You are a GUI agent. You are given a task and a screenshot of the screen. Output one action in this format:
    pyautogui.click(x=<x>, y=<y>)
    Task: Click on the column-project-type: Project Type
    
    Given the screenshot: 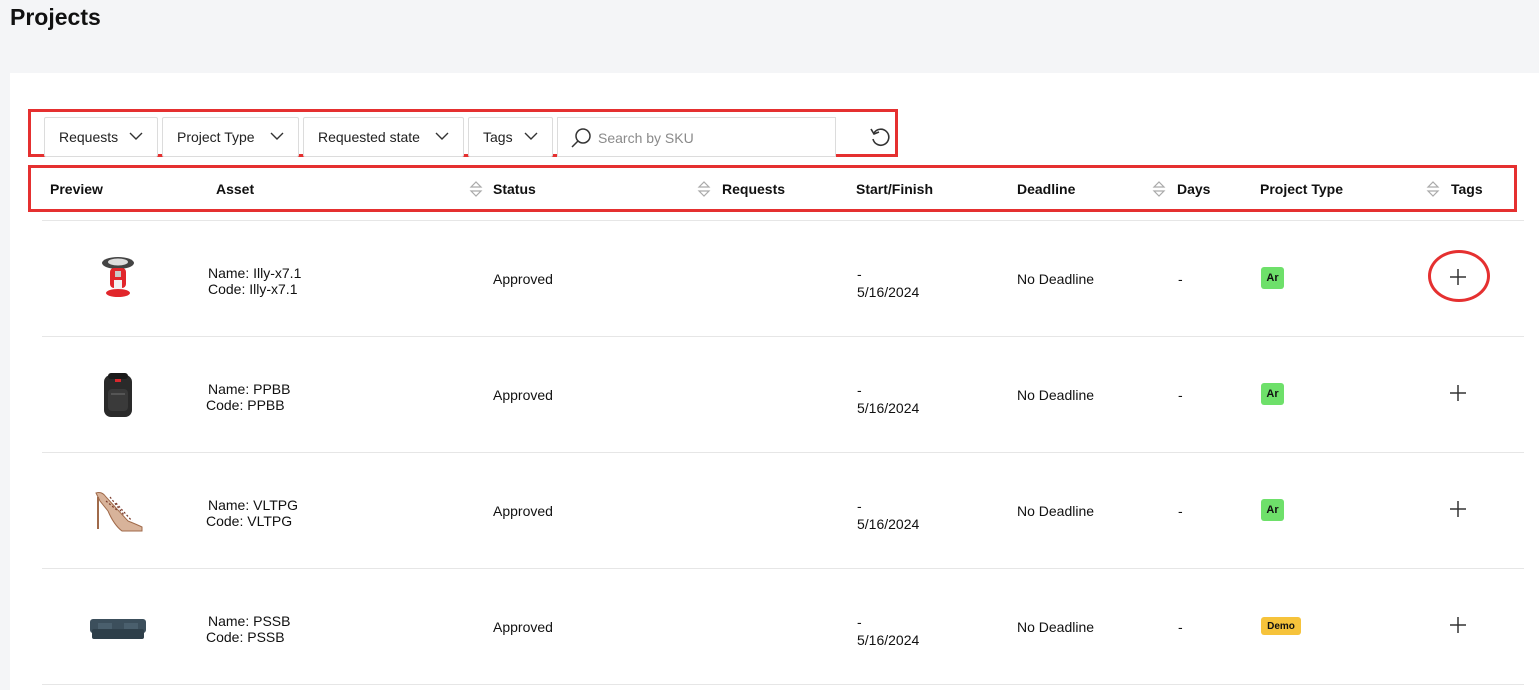 What is the action you would take?
    pyautogui.click(x=1301, y=189)
    